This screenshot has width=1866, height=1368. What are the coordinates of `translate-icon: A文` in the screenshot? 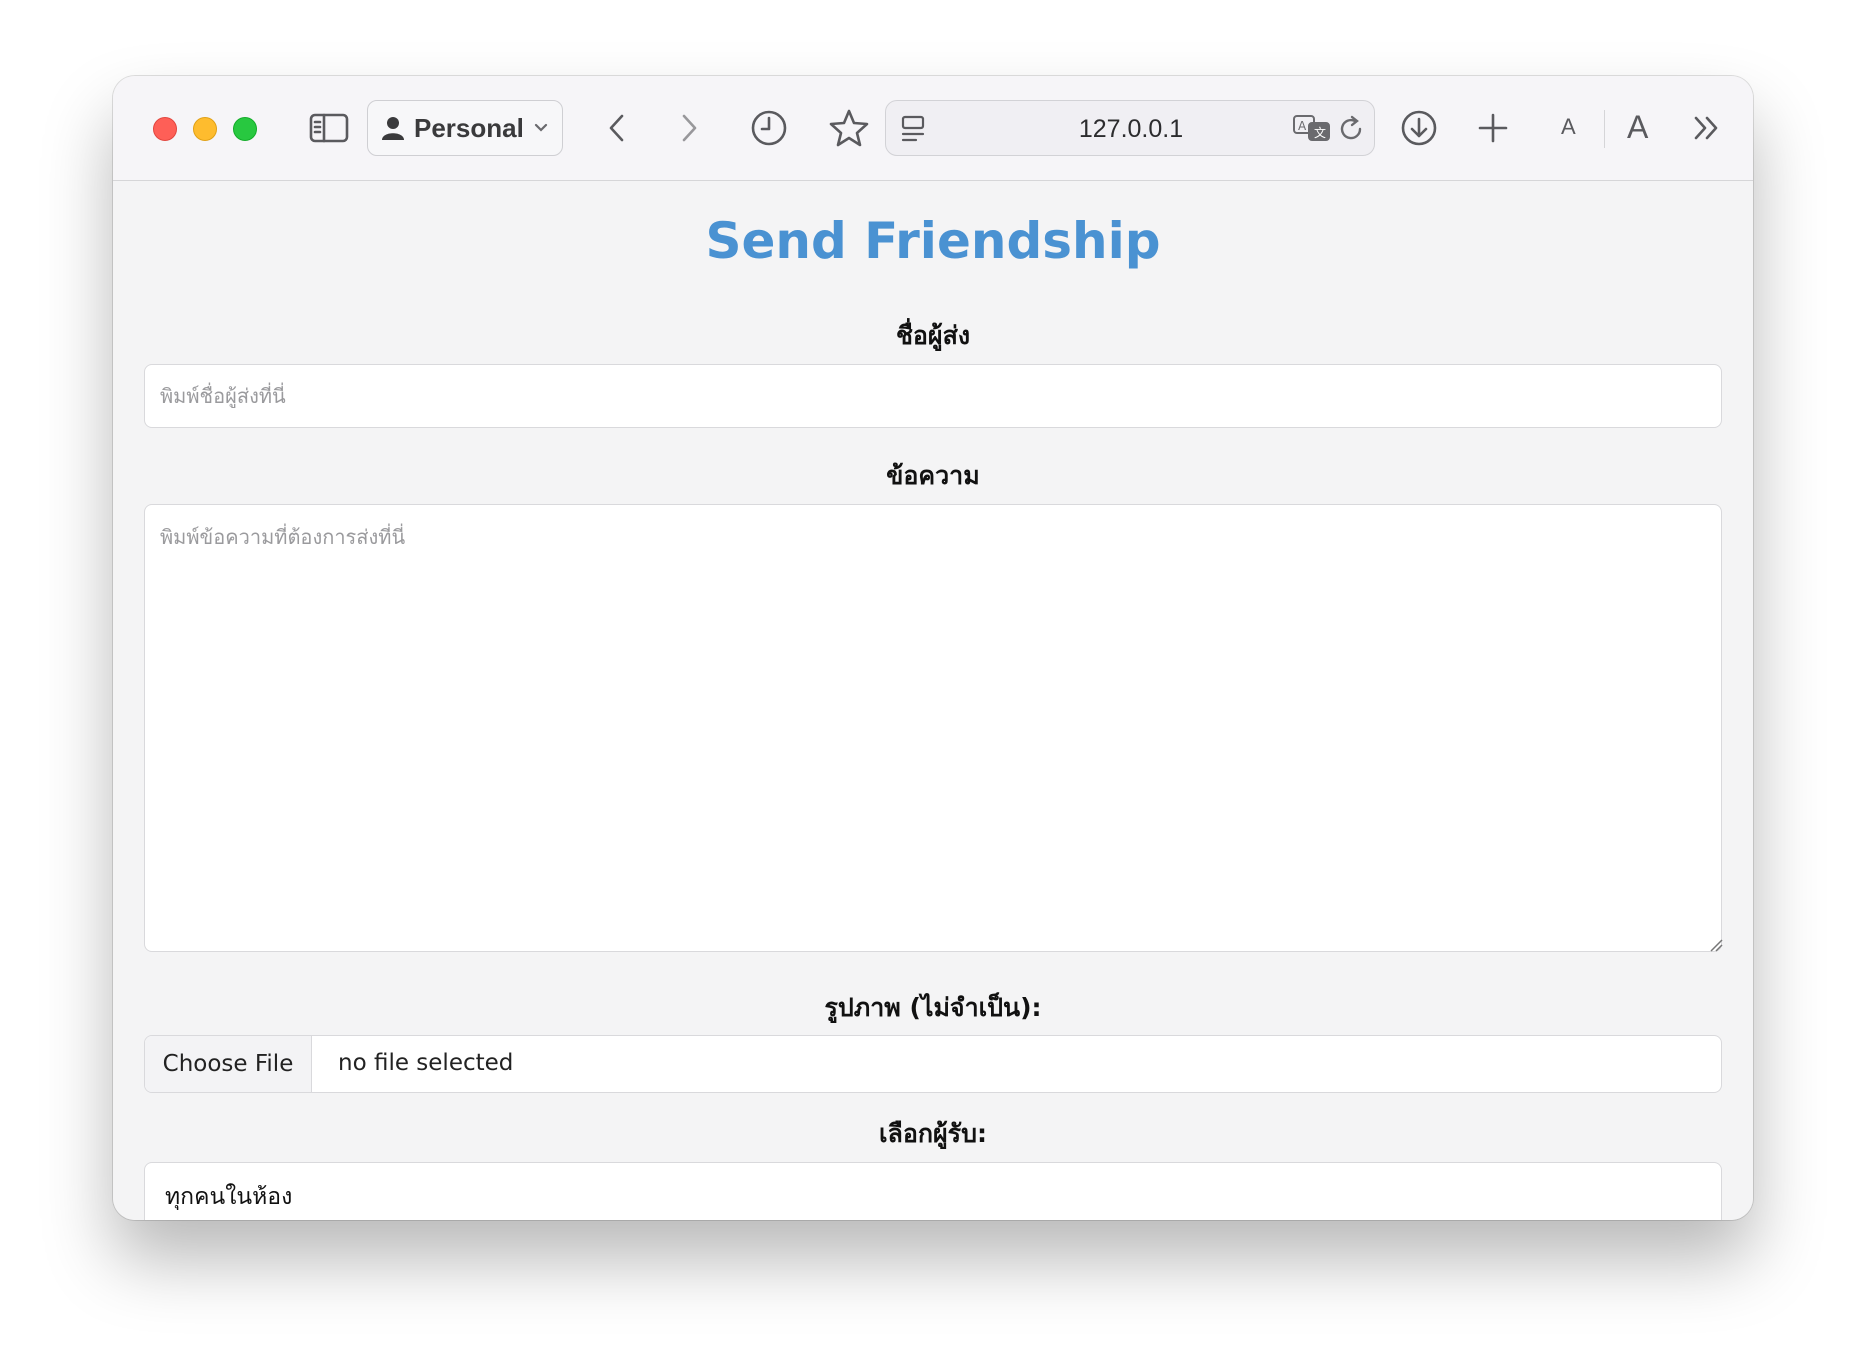 It's located at (1312, 129).